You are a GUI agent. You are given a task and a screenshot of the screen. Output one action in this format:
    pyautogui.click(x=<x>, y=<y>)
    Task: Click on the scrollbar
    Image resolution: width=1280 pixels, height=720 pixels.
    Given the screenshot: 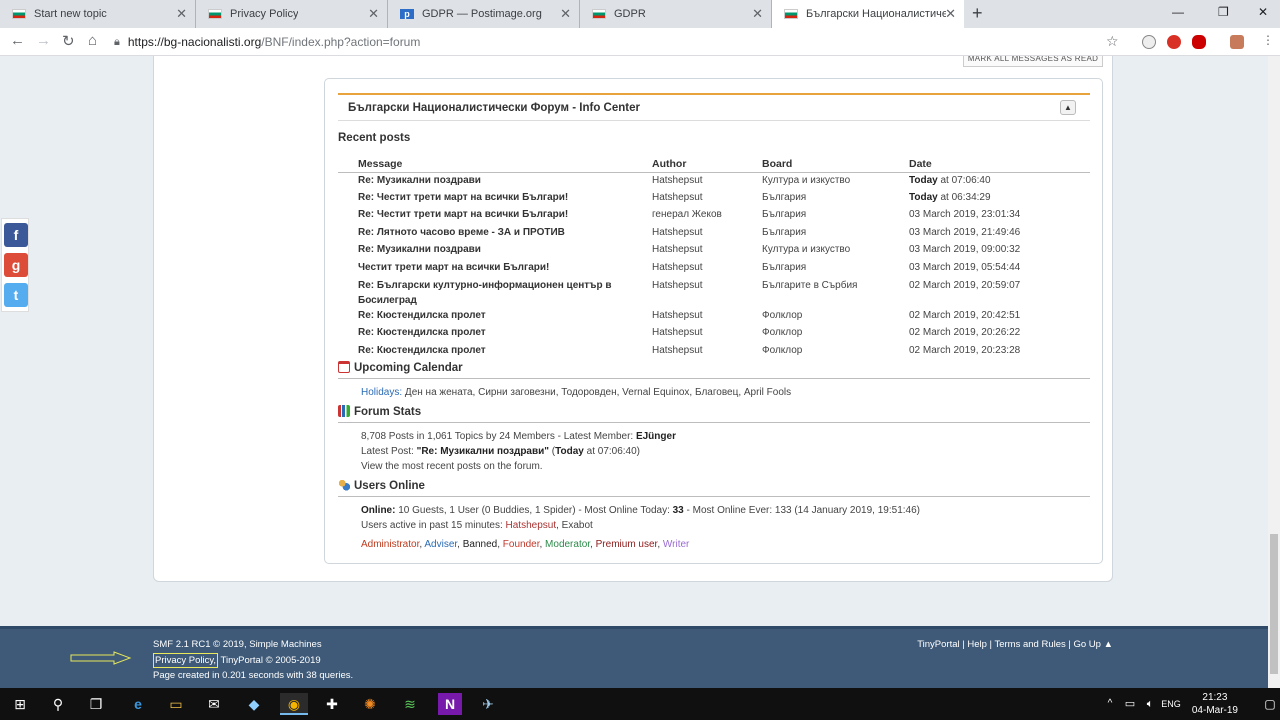 What is the action you would take?
    pyautogui.click(x=1274, y=372)
    